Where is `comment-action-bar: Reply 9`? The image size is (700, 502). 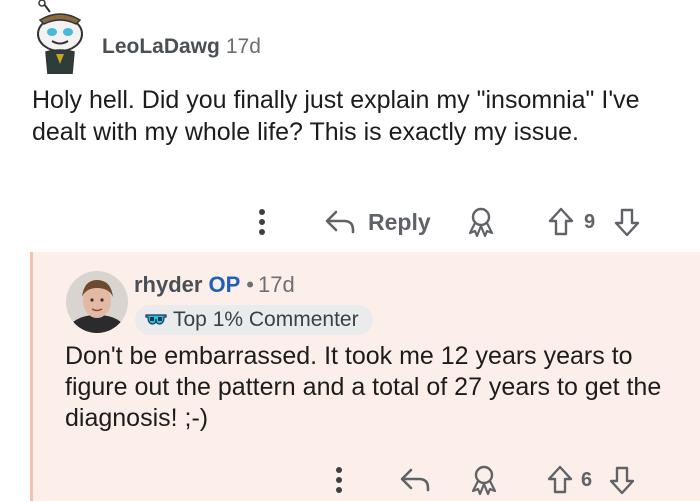
comment-action-bar: Reply 9 is located at coordinates (450, 222).